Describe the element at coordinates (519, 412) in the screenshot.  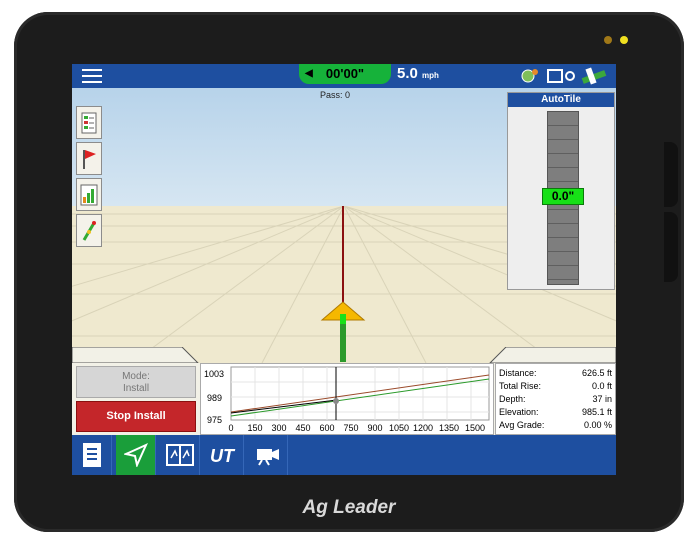
I see `stat-label: Elevation:` at that location.